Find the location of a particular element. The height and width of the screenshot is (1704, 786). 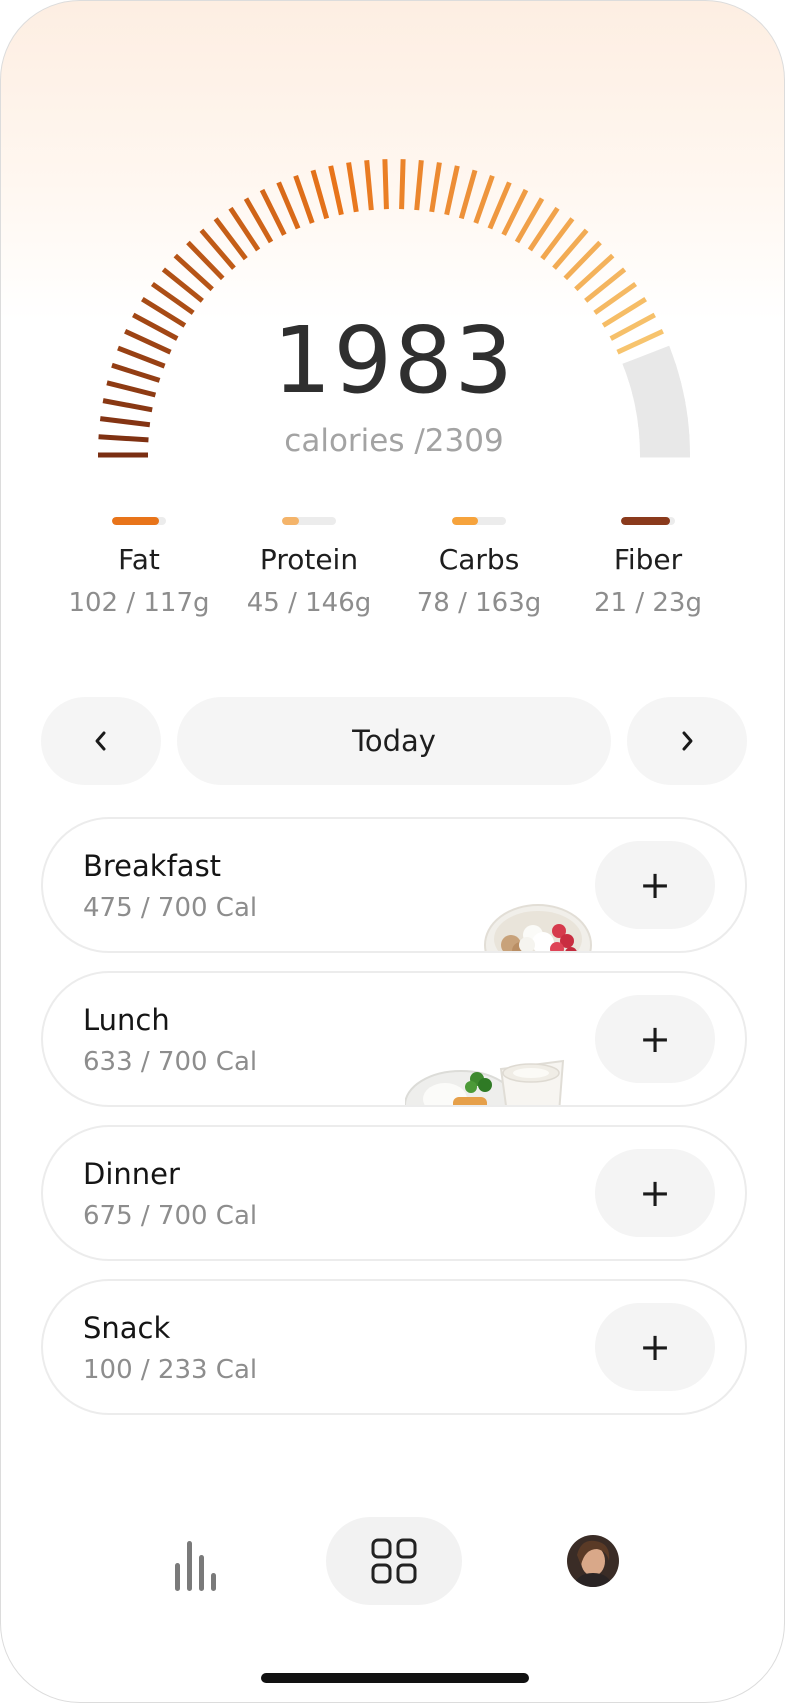

macro-fiber: Fiber 21 / 23g is located at coordinates (648, 567).